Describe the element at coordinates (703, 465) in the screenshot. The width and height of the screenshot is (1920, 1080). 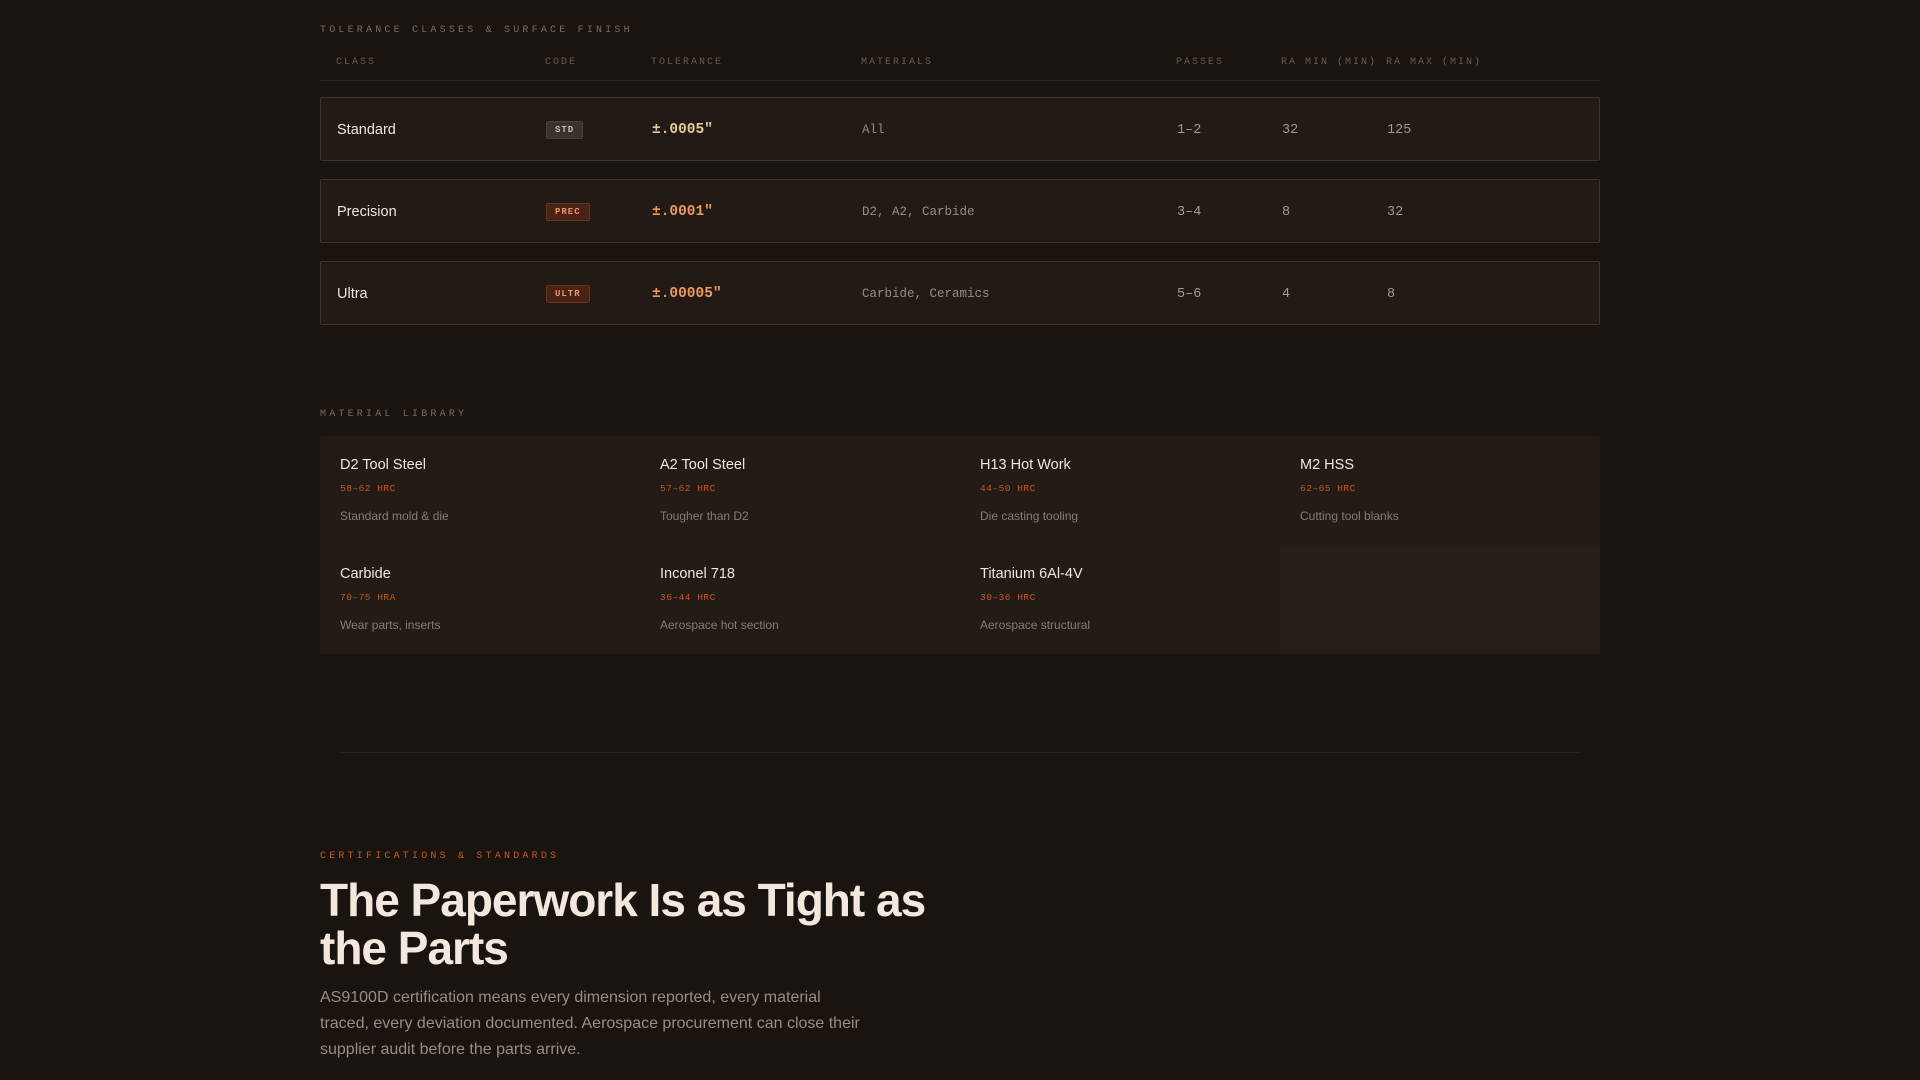
I see `material-name: A2 Tool Steel` at that location.